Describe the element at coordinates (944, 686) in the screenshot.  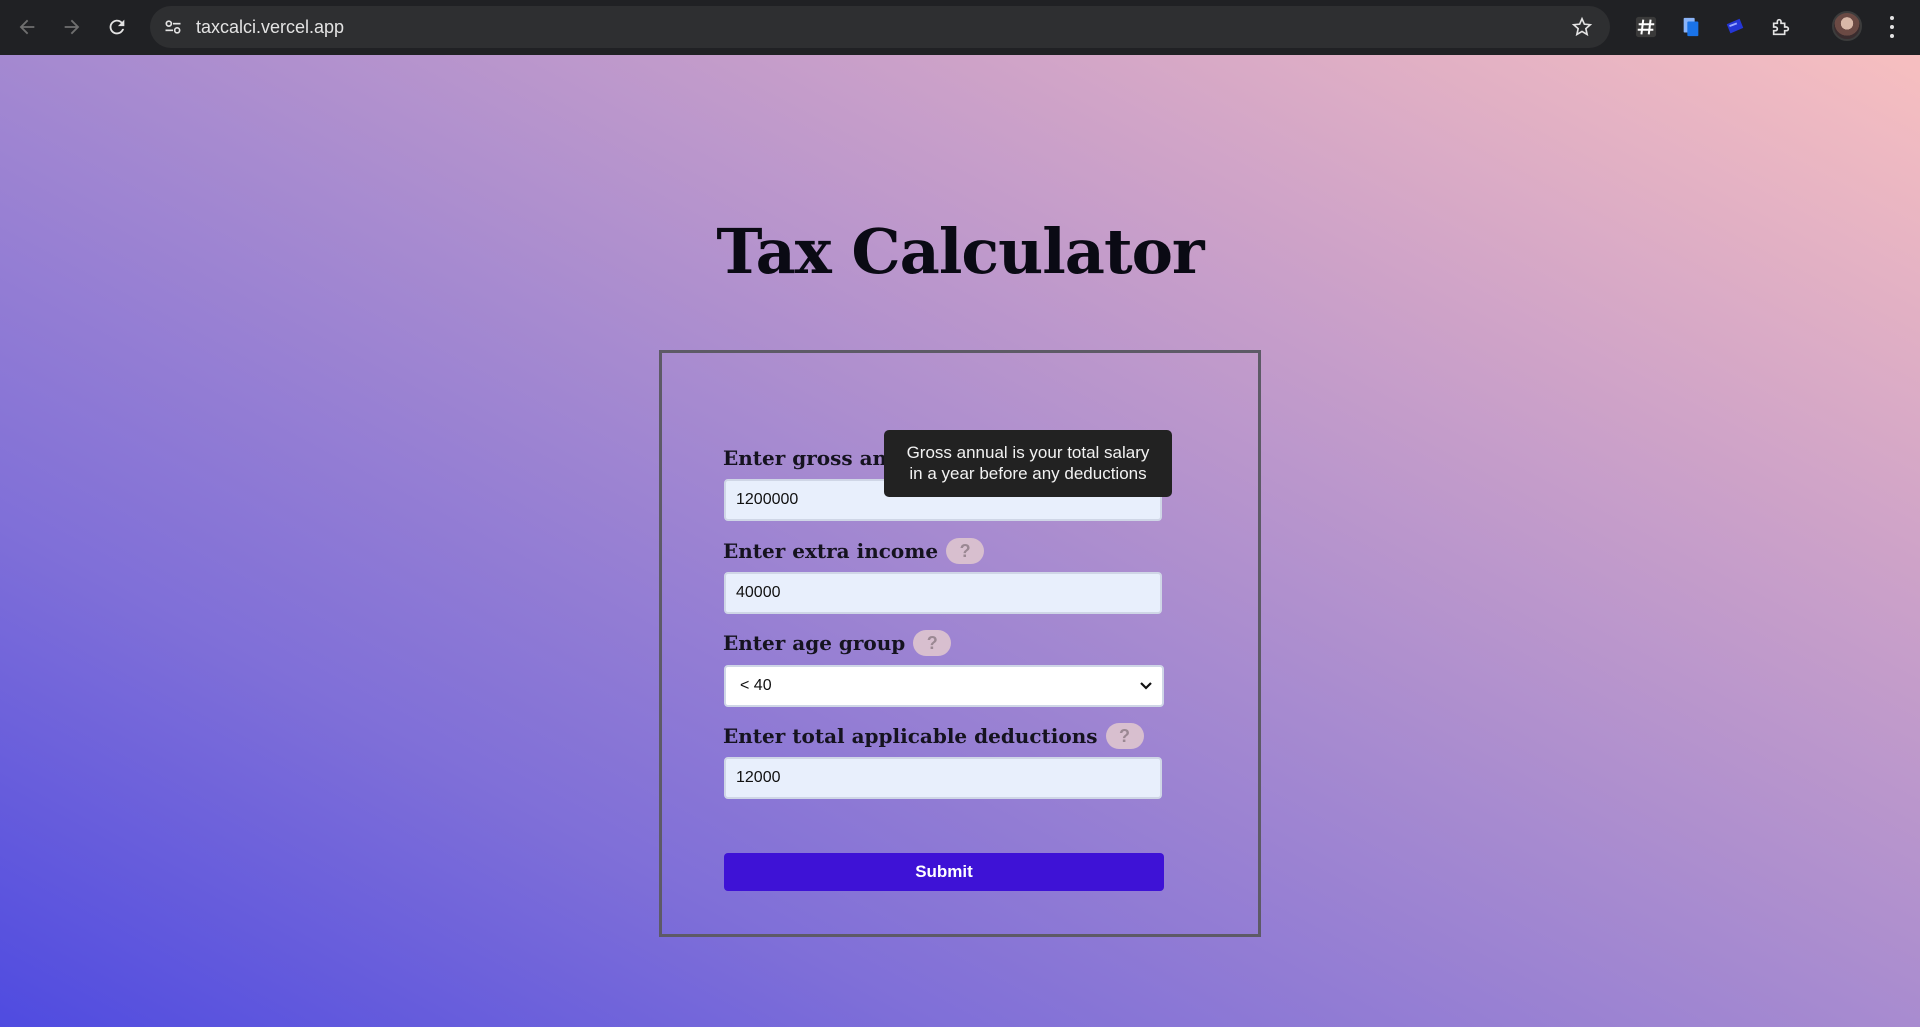
I see `age-group-select: < 40` at that location.